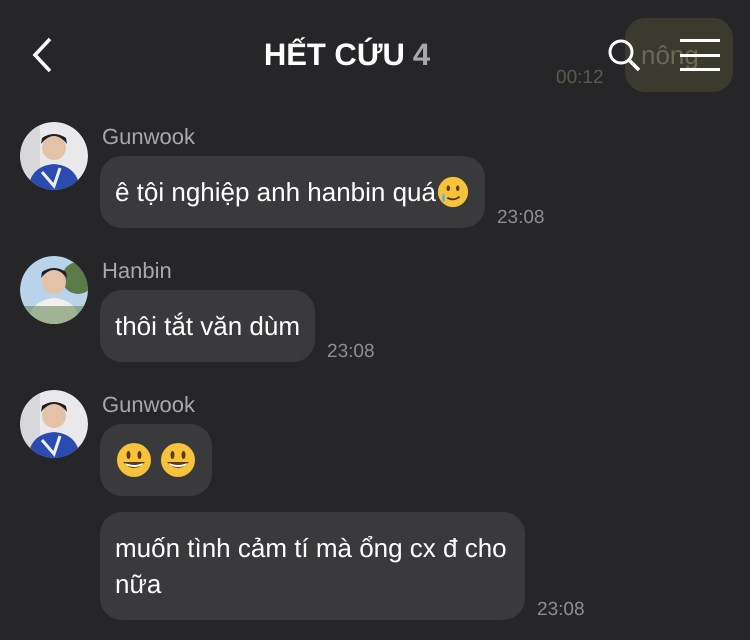 This screenshot has height=640, width=750. Describe the element at coordinates (453, 192) in the screenshot. I see `smiling-face-with-tear-icon` at that location.